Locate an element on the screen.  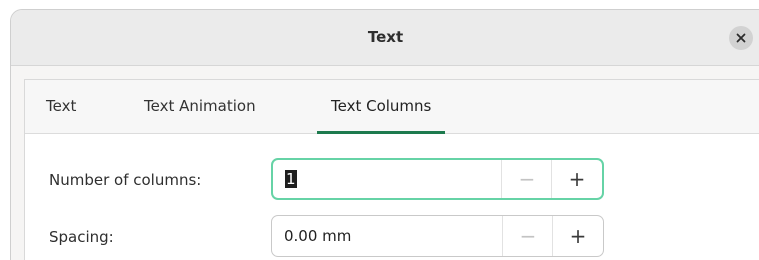
spacing-spinbutton: 0.00 mm − + is located at coordinates (437, 236).